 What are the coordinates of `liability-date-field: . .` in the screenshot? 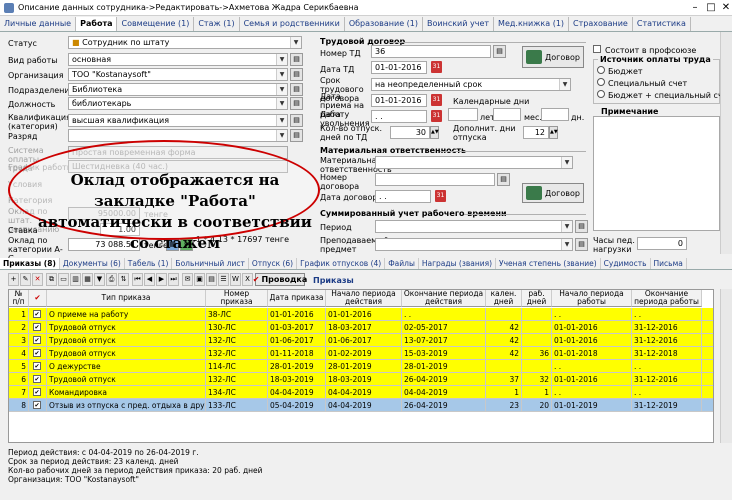 It's located at (403, 196).